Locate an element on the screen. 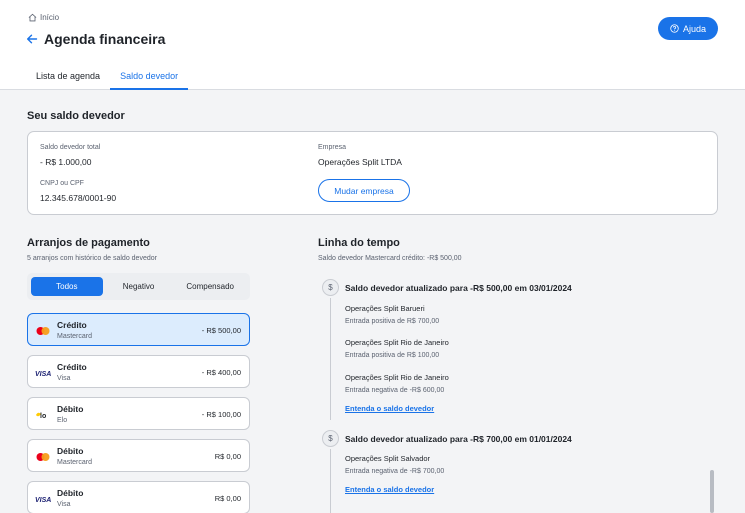 The image size is (745, 513). page-title: Agenda financeira is located at coordinates (105, 39).